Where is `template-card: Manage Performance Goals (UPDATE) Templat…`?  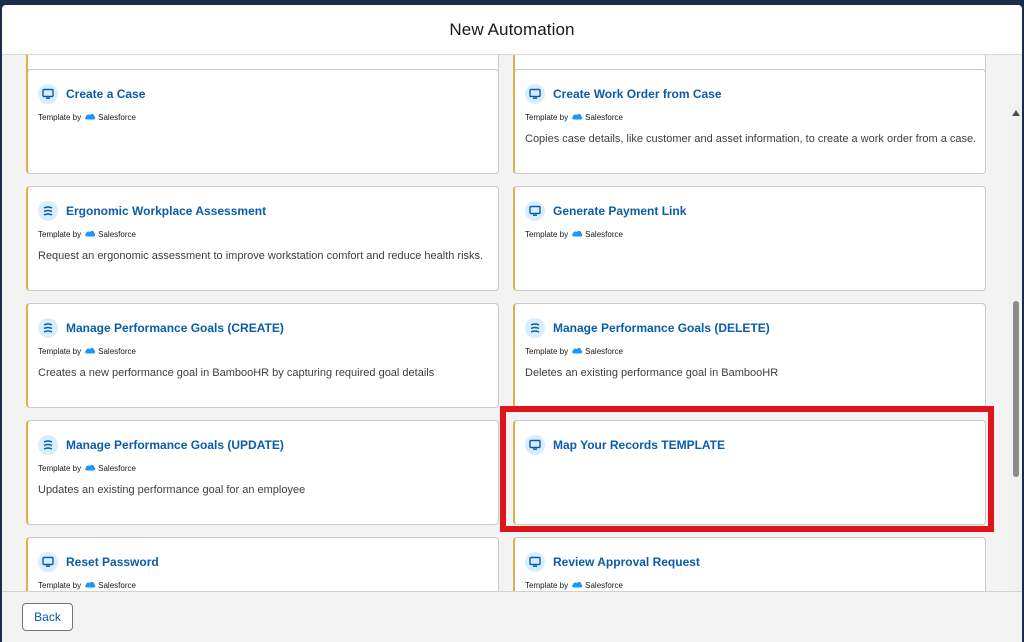
template-card: Manage Performance Goals (UPDATE) Templat… is located at coordinates (262, 472).